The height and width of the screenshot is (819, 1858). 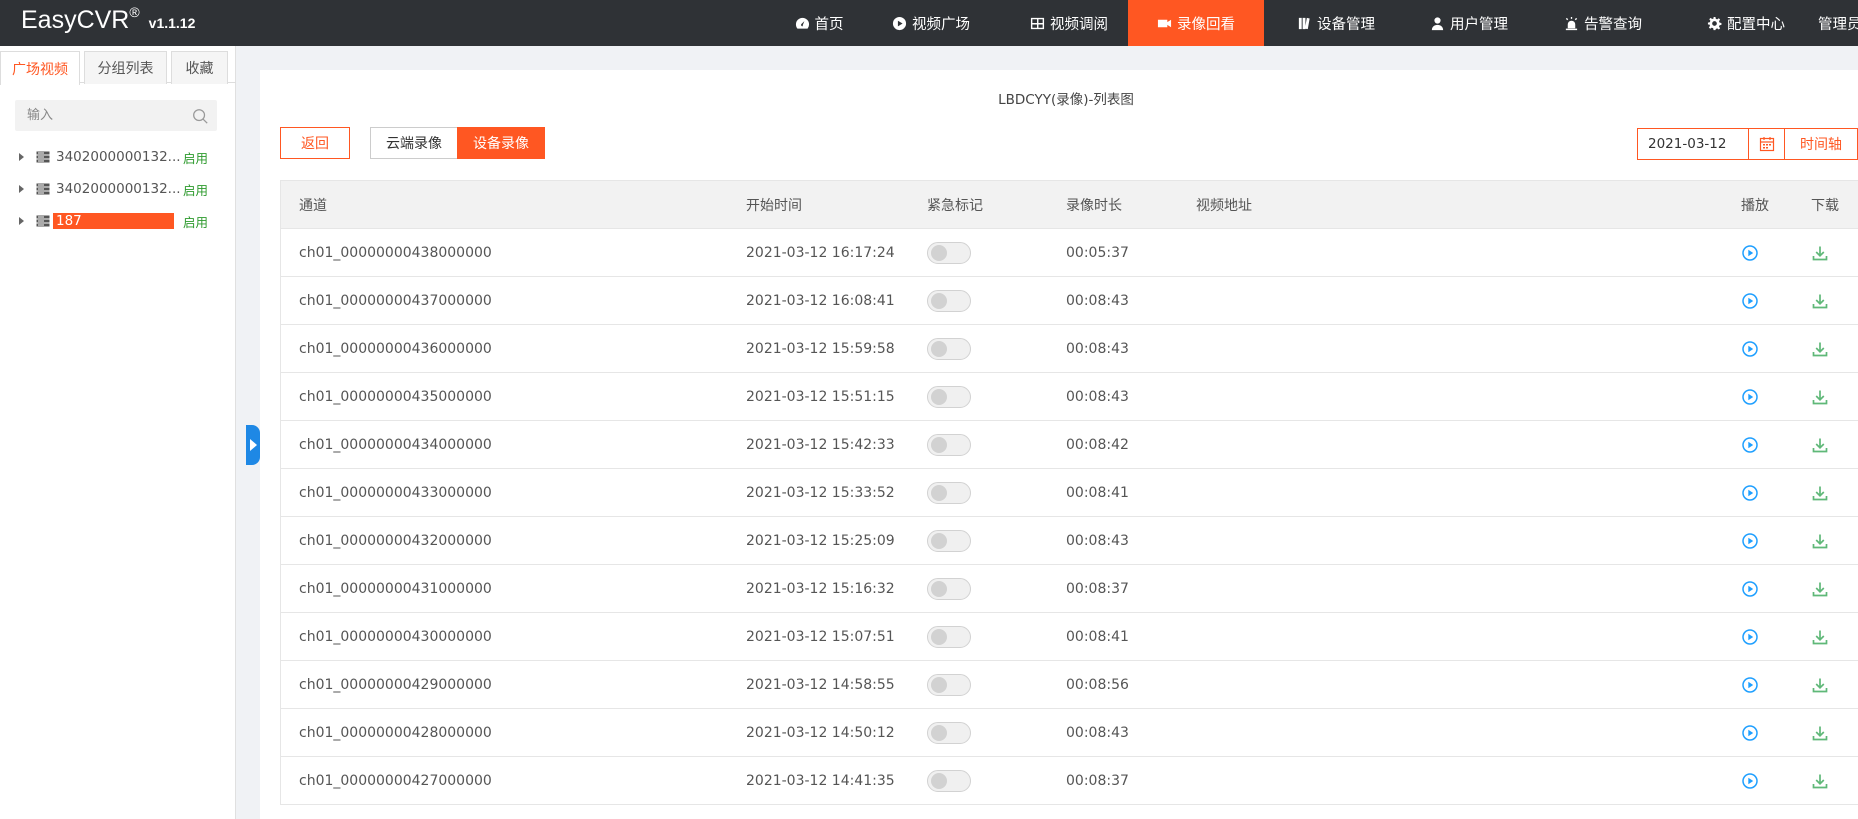 I want to click on start-time-cell: 2021-03-12 14:41:35, so click(x=820, y=780).